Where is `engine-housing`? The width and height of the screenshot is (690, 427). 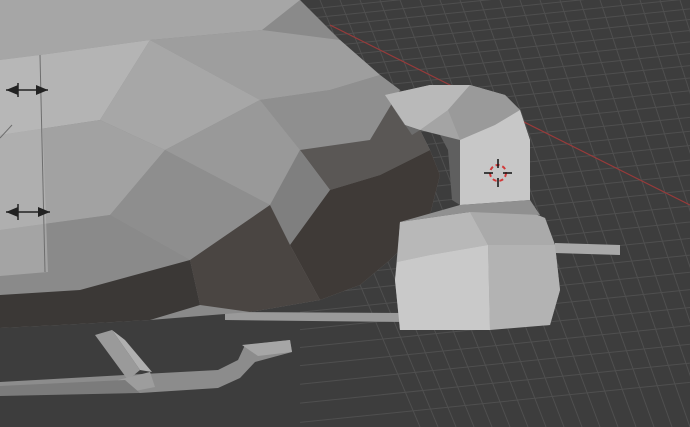 engine-housing is located at coordinates (477, 265).